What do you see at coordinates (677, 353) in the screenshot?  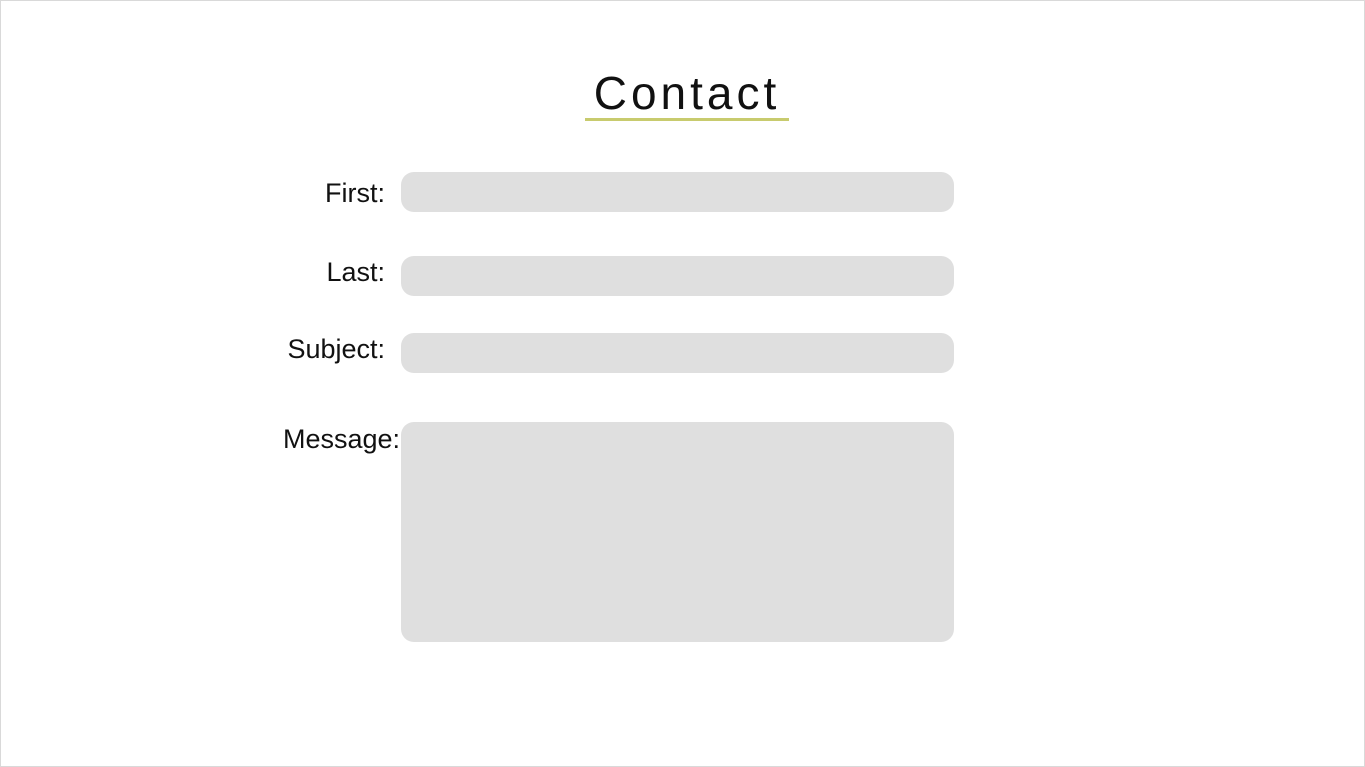 I see `subject-input` at bounding box center [677, 353].